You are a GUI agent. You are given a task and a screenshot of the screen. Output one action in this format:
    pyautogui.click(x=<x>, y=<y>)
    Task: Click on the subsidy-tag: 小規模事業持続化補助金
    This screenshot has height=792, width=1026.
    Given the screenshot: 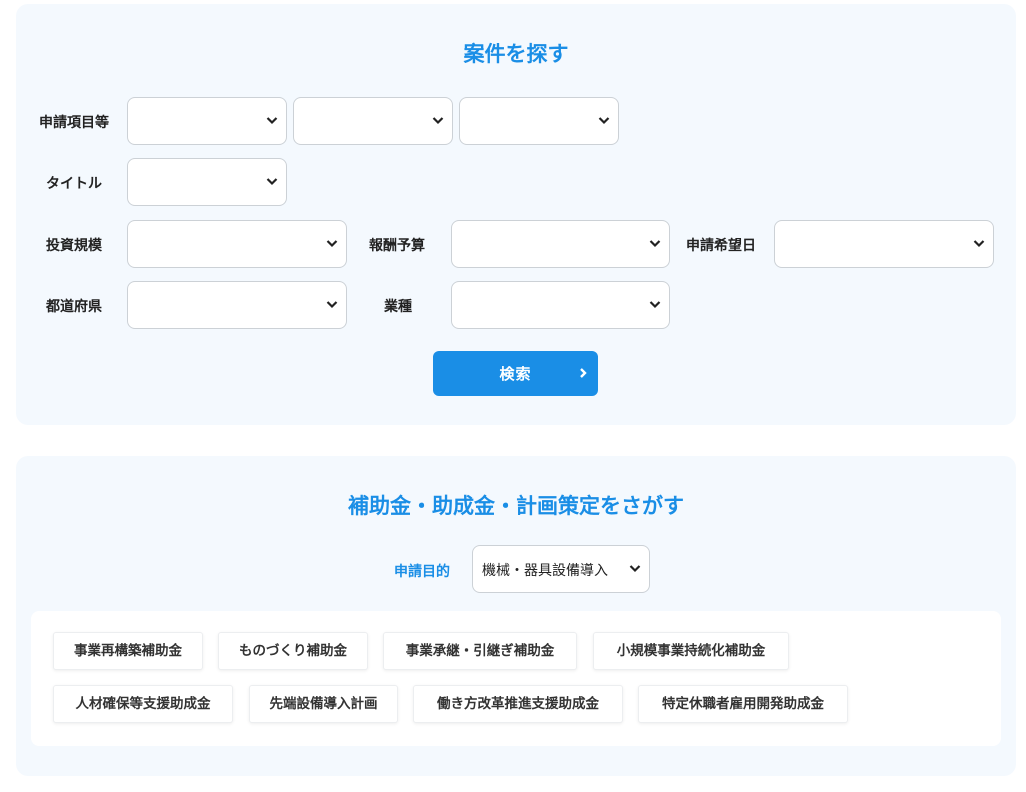 What is the action you would take?
    pyautogui.click(x=691, y=651)
    